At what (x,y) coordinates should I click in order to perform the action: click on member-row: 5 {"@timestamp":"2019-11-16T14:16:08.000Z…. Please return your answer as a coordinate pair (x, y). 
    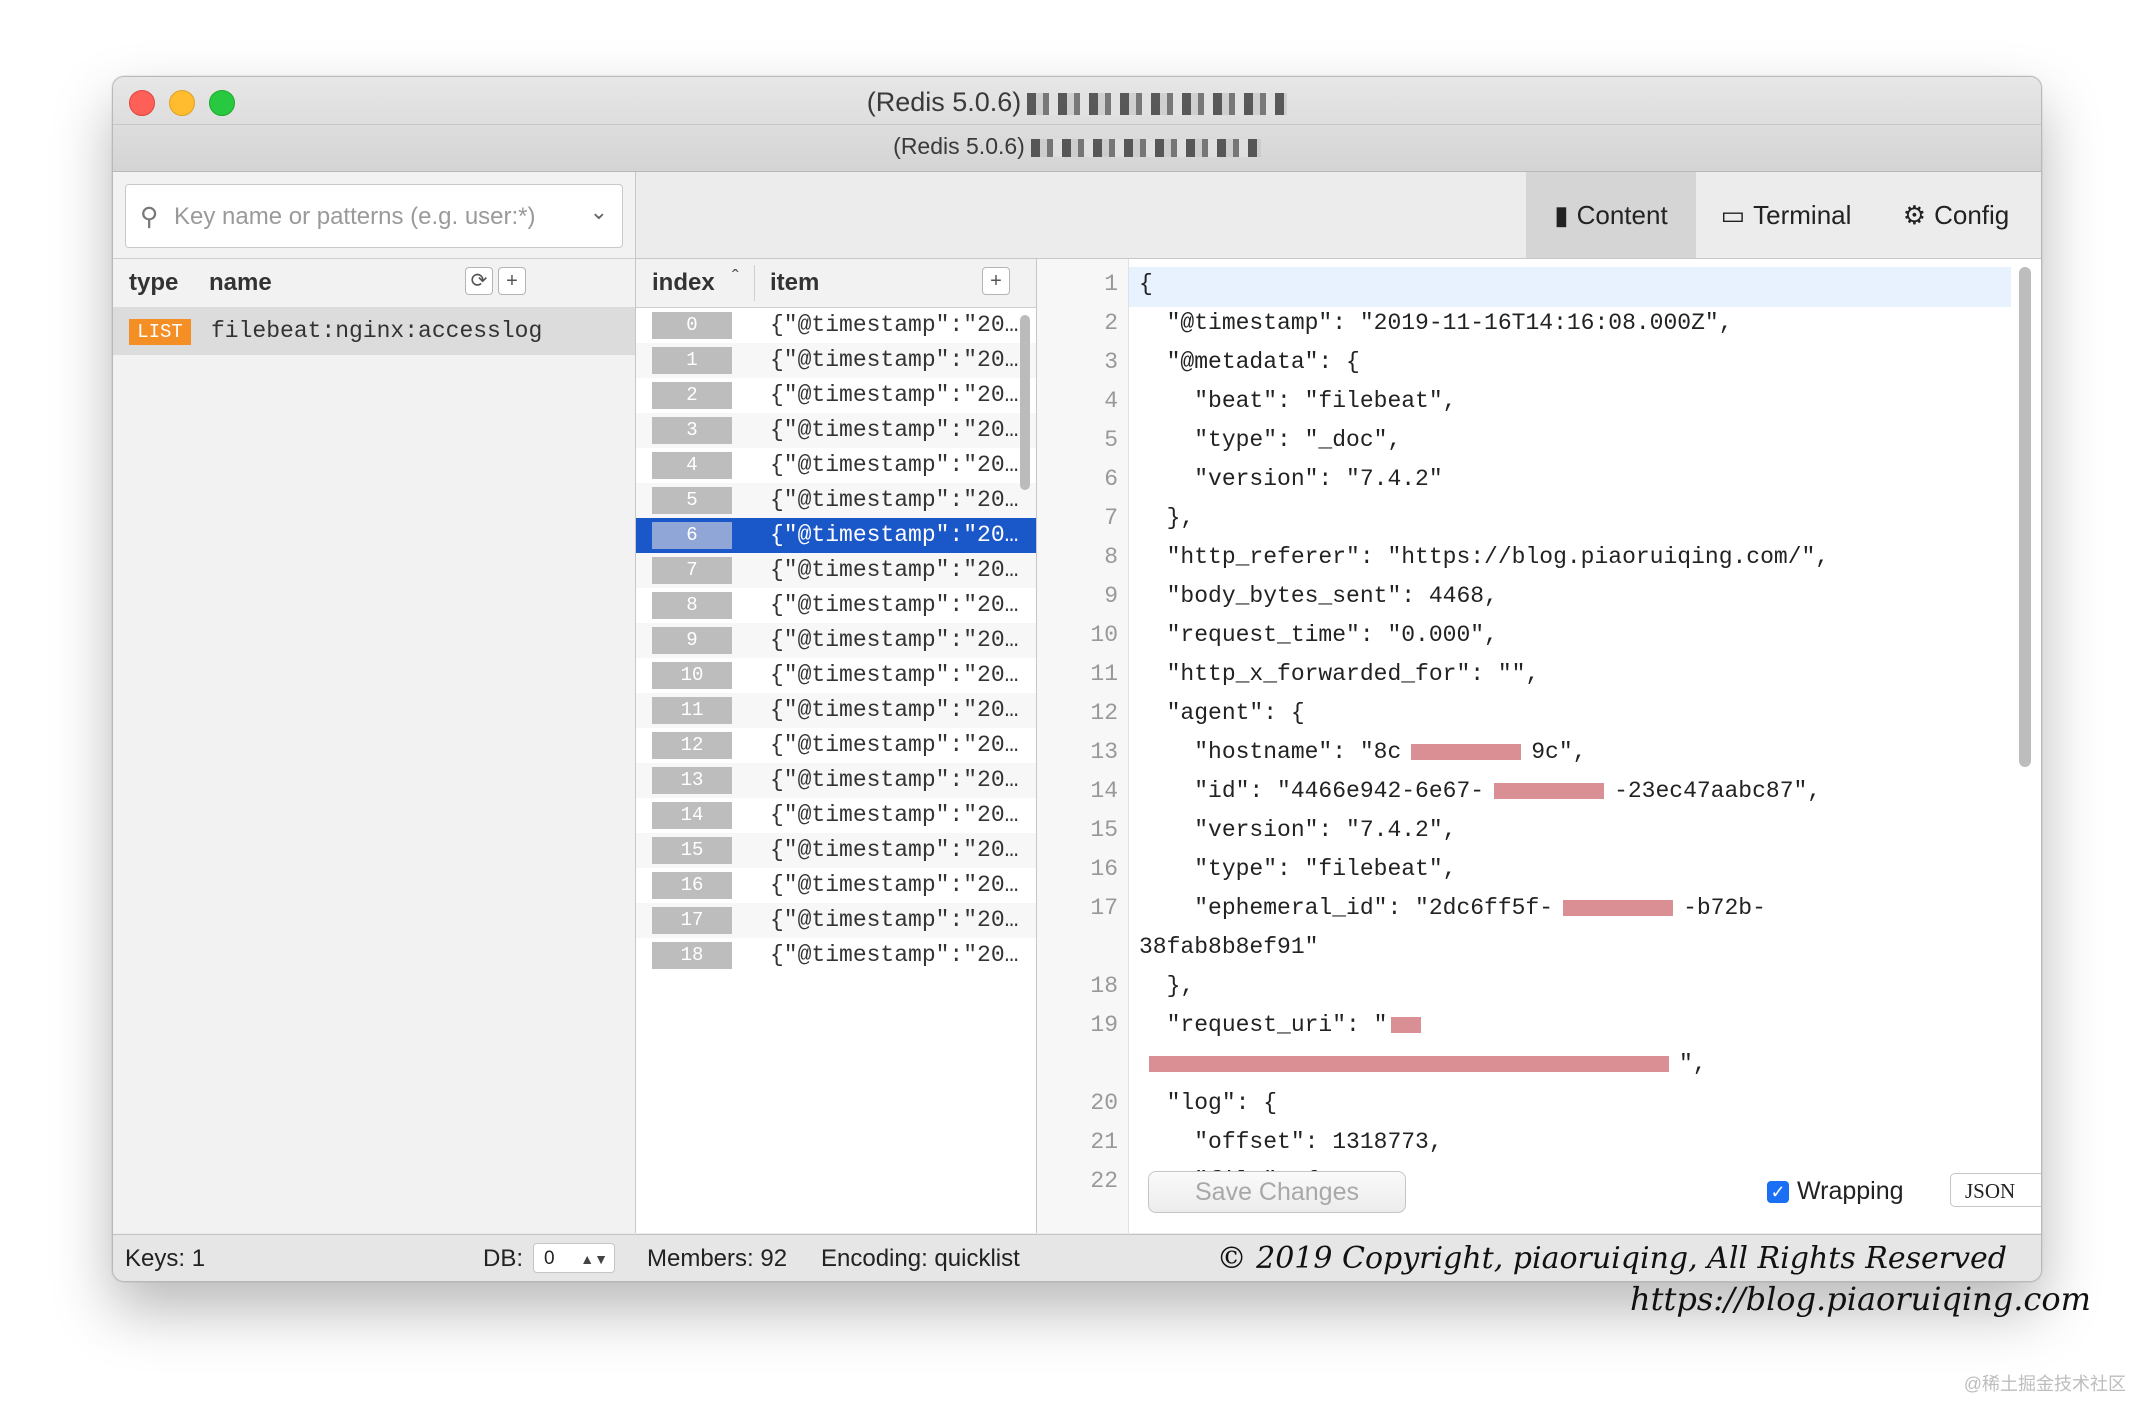
    Looking at the image, I should click on (836, 500).